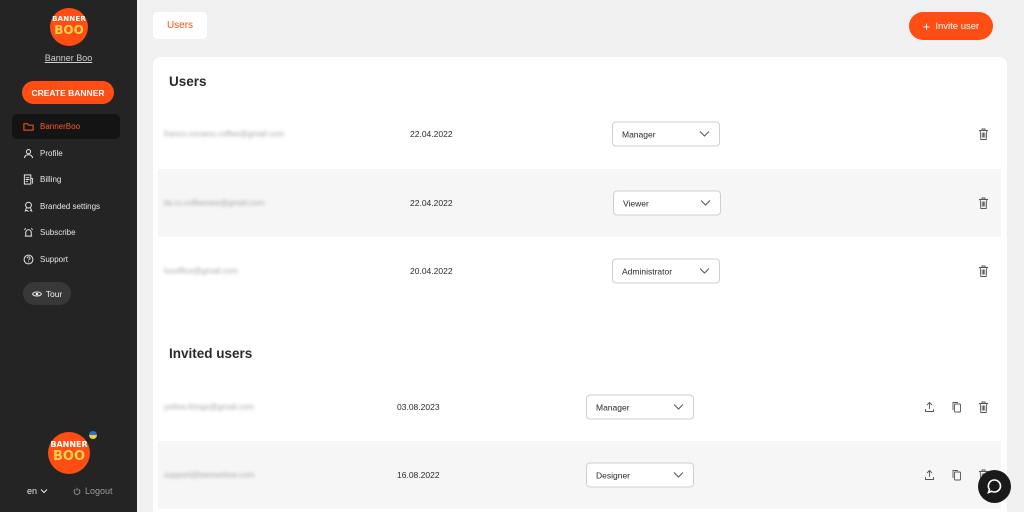 This screenshot has width=1024, height=512. Describe the element at coordinates (51, 179) in the screenshot. I see `sidebar-item-label: Billing` at that location.